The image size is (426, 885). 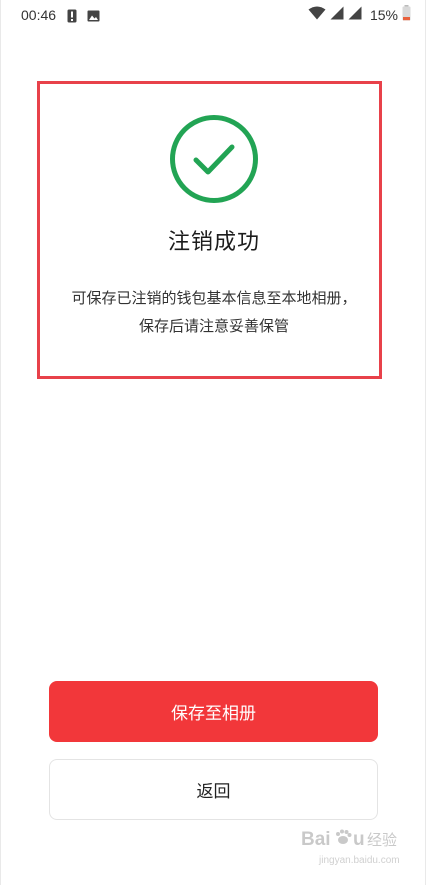 What do you see at coordinates (213, 789) in the screenshot?
I see `back-button: 返回` at bounding box center [213, 789].